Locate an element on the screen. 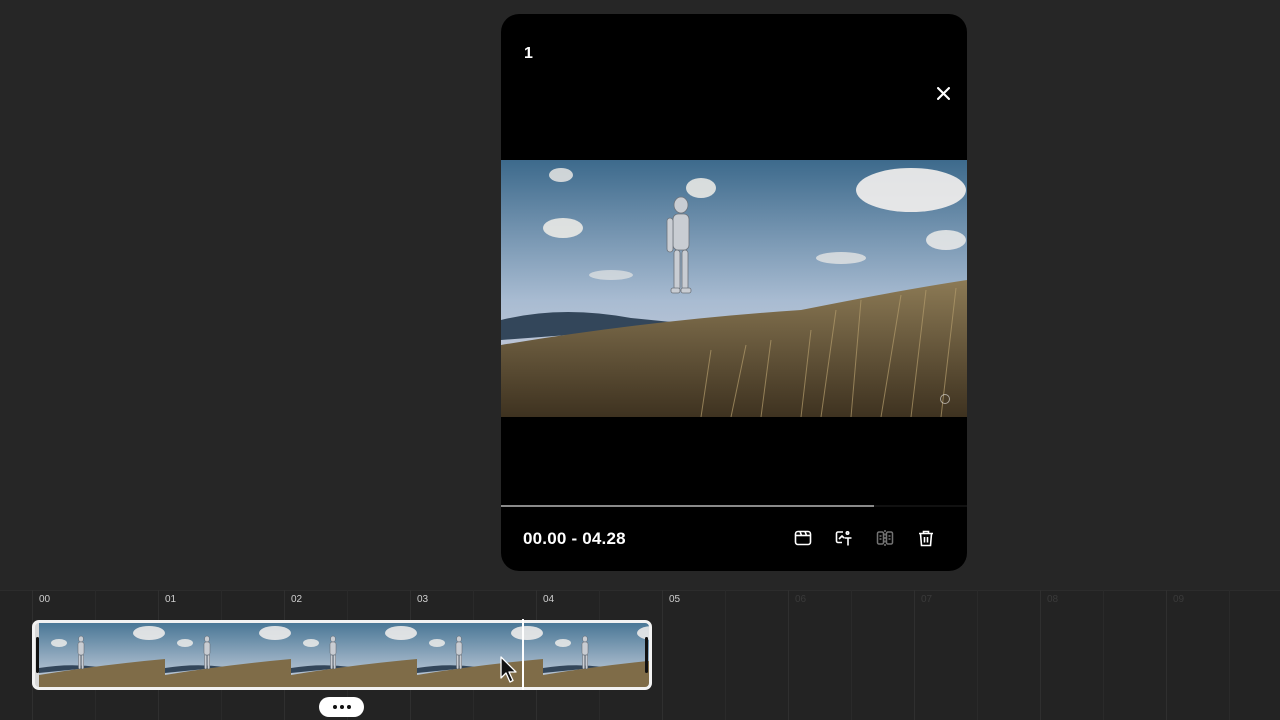 This screenshot has width=1280, height=720. split-button is located at coordinates (885, 538).